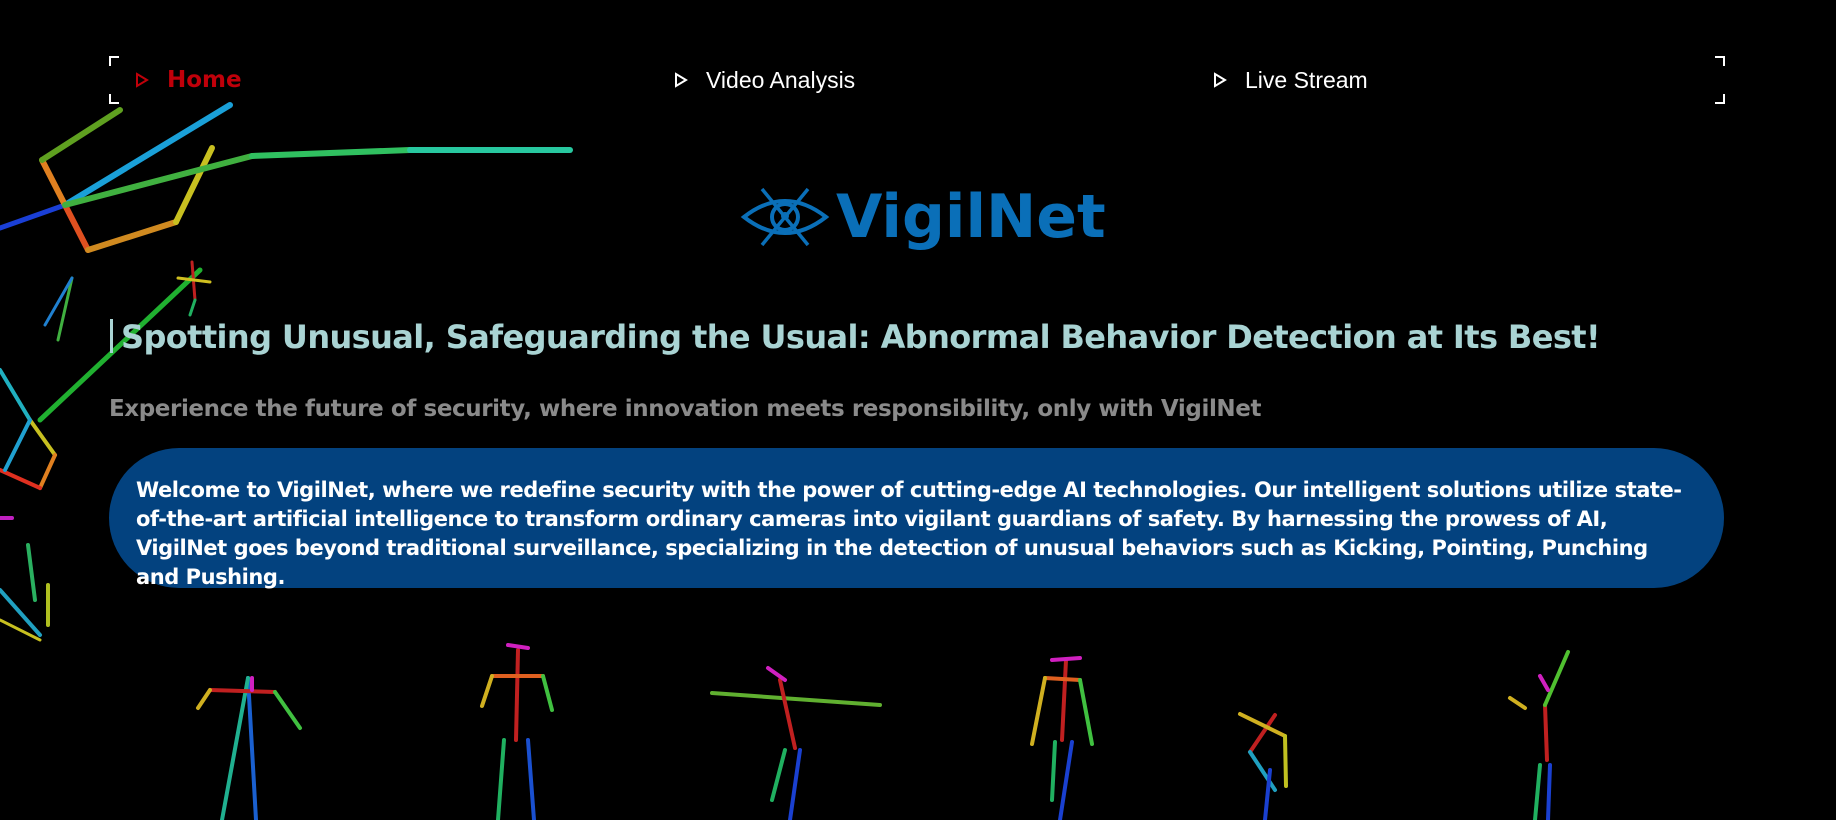  I want to click on top-navigation: Home Video Analysis Live Stream, so click(917, 80).